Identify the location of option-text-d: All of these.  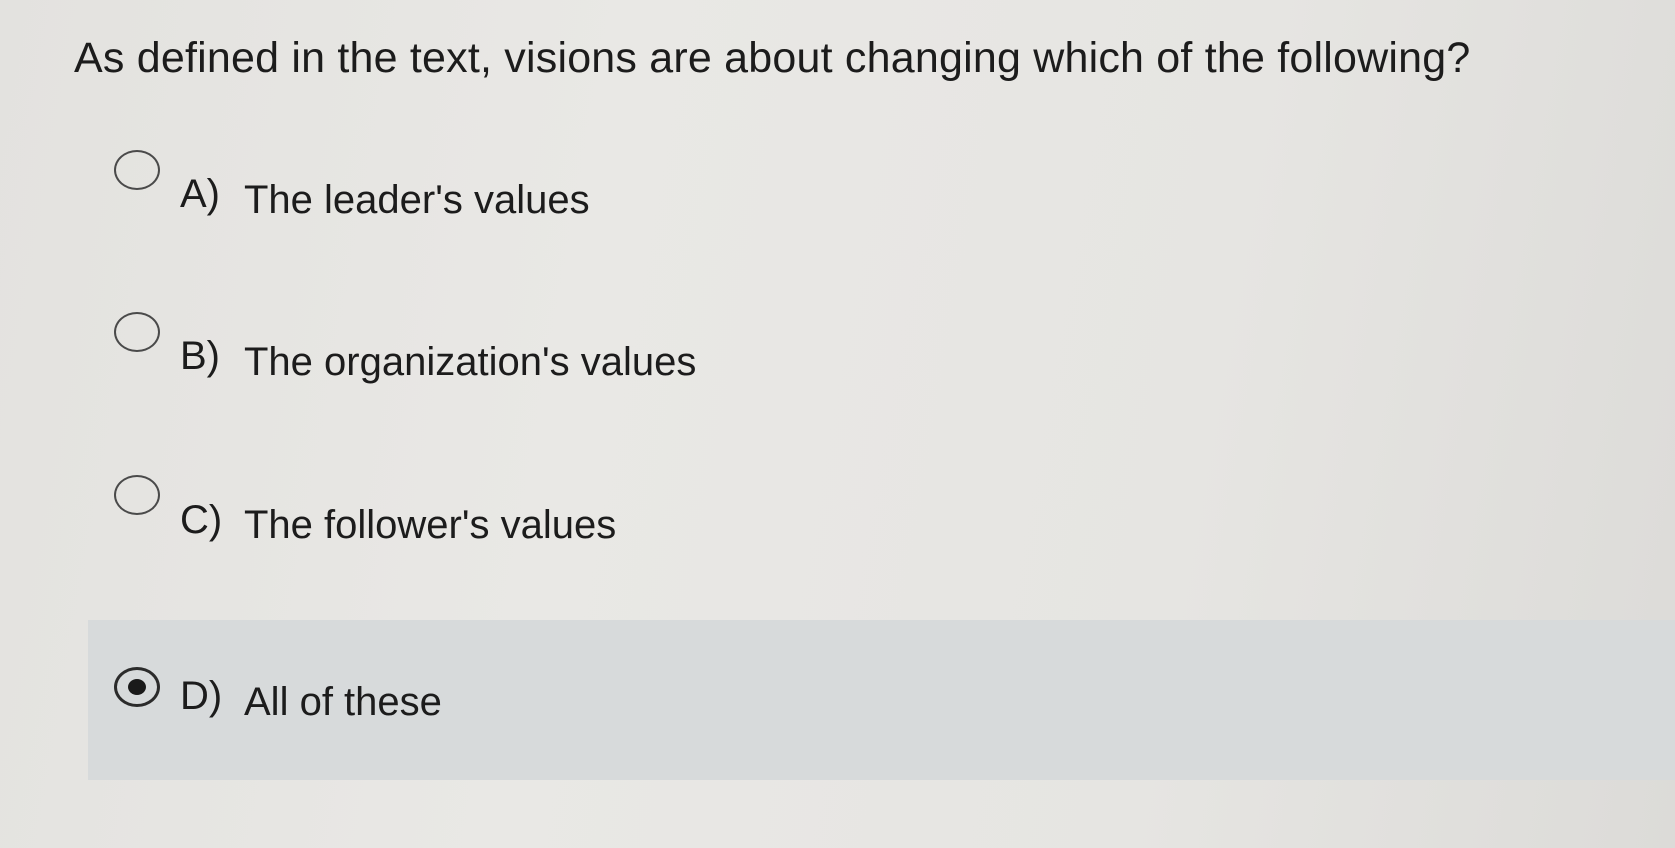
(343, 702).